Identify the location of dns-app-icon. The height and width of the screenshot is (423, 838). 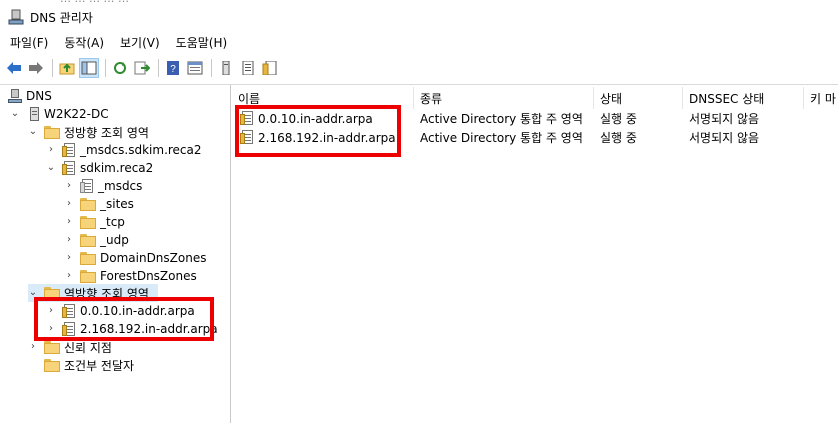
(16, 17).